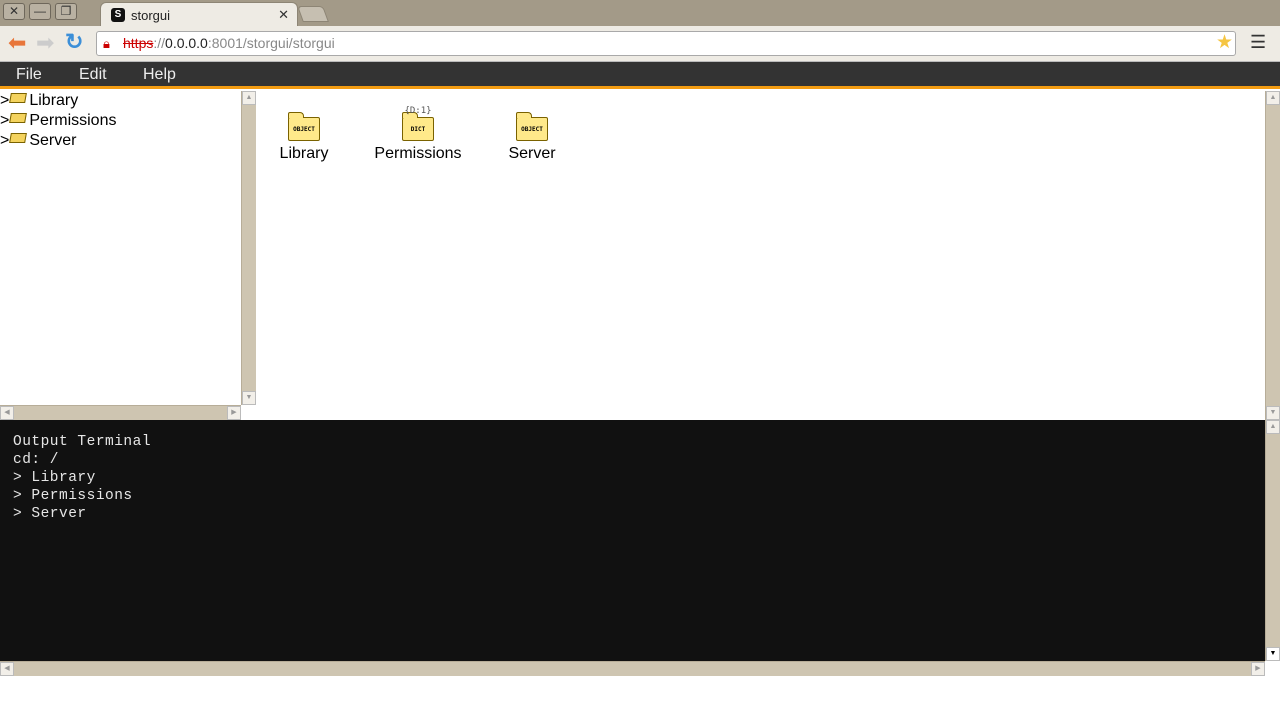 The image size is (1280, 720). What do you see at coordinates (50, 514) in the screenshot?
I see `terminal-line: > Server` at bounding box center [50, 514].